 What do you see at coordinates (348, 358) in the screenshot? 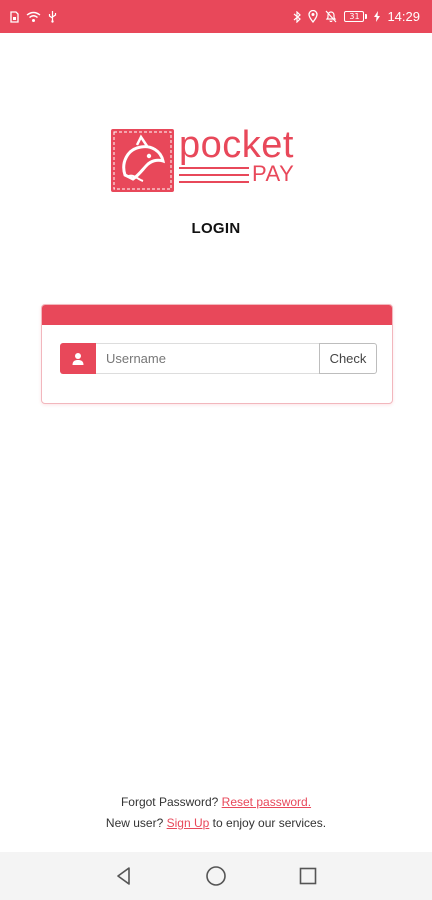
I see `check-button: Check` at bounding box center [348, 358].